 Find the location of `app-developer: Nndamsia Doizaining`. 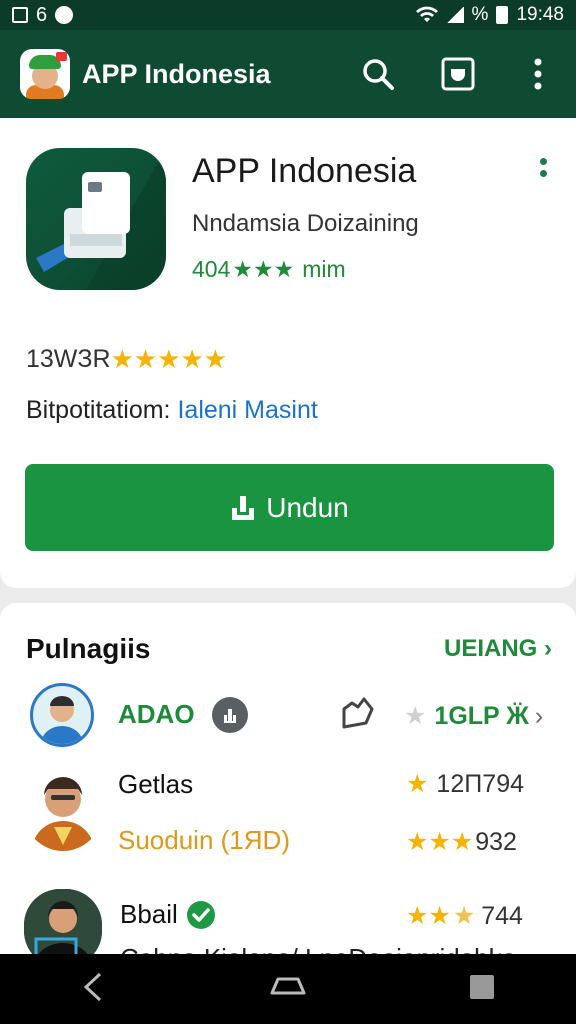

app-developer: Nndamsia Doizaining is located at coordinates (305, 223).